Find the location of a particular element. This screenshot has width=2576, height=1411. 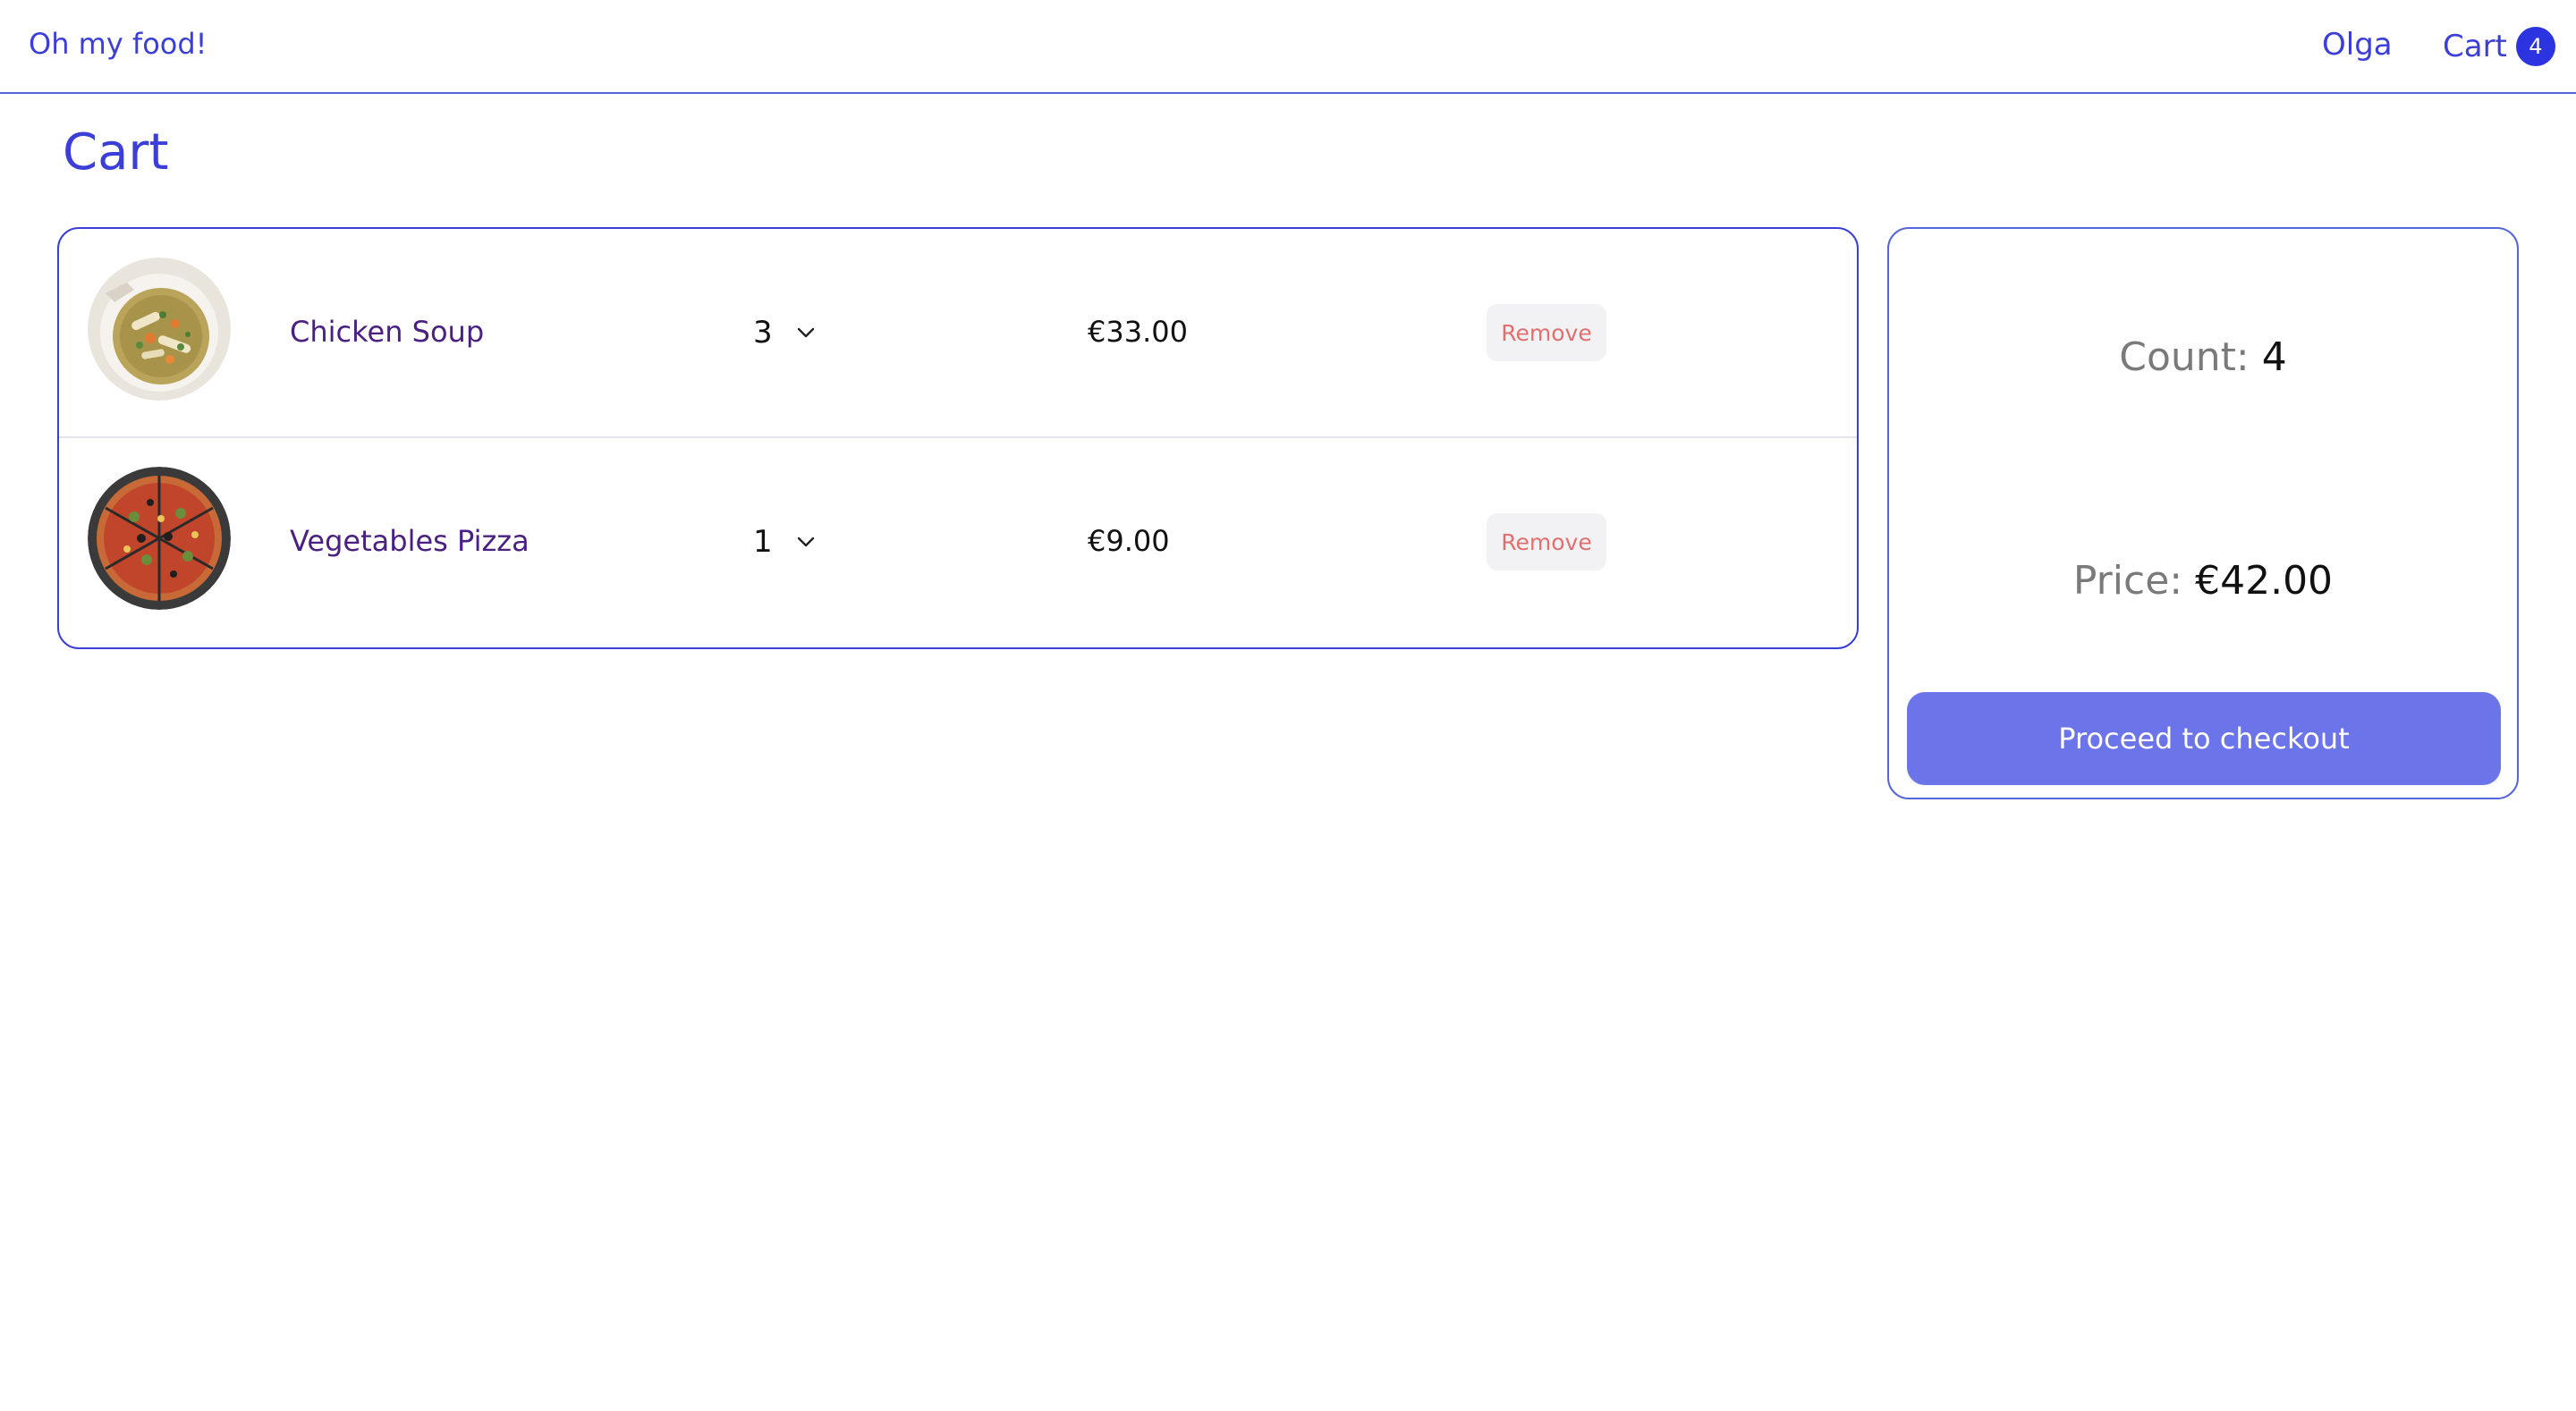

top-navbar: Oh my food! Olga Cart 4 is located at coordinates (1288, 47).